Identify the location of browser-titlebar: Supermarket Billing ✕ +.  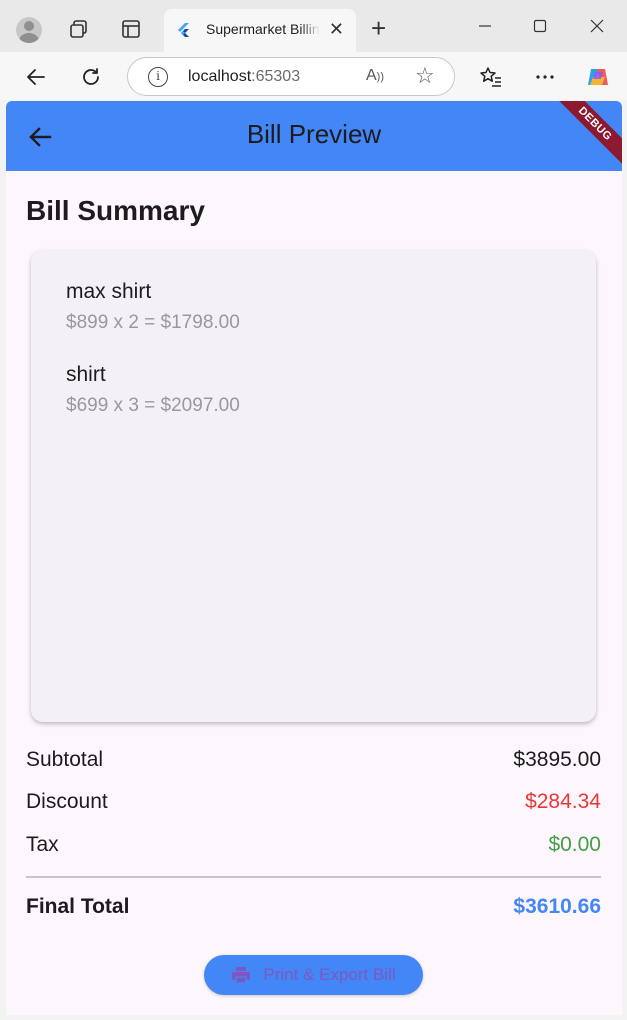
(313, 26).